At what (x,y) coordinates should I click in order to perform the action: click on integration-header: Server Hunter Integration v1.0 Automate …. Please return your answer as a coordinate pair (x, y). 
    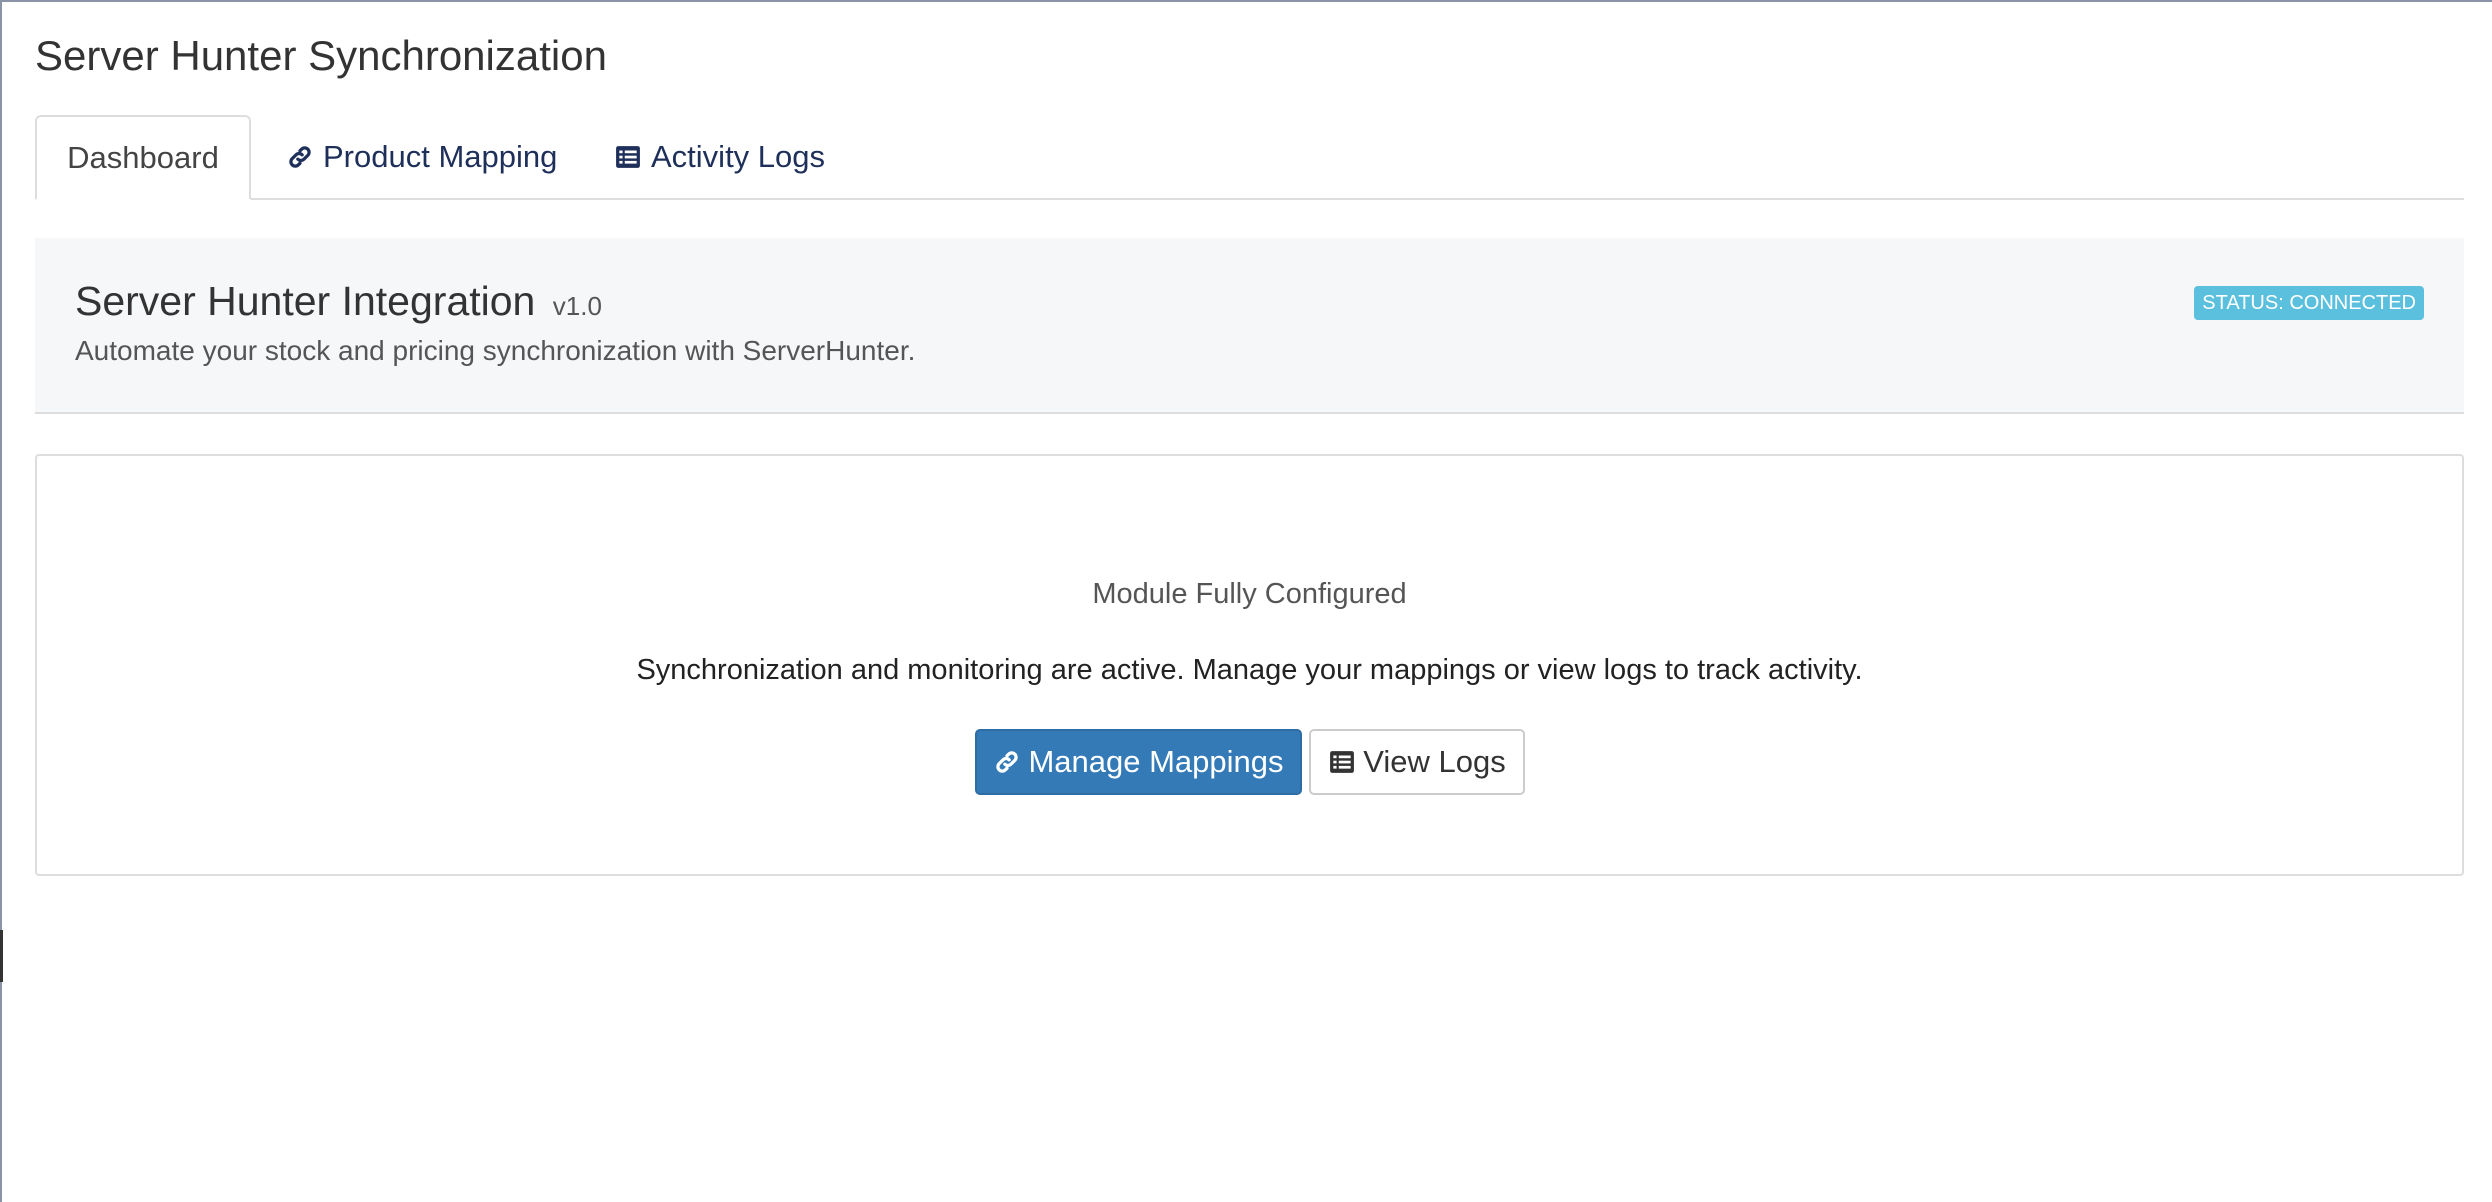
    Looking at the image, I should click on (1249, 326).